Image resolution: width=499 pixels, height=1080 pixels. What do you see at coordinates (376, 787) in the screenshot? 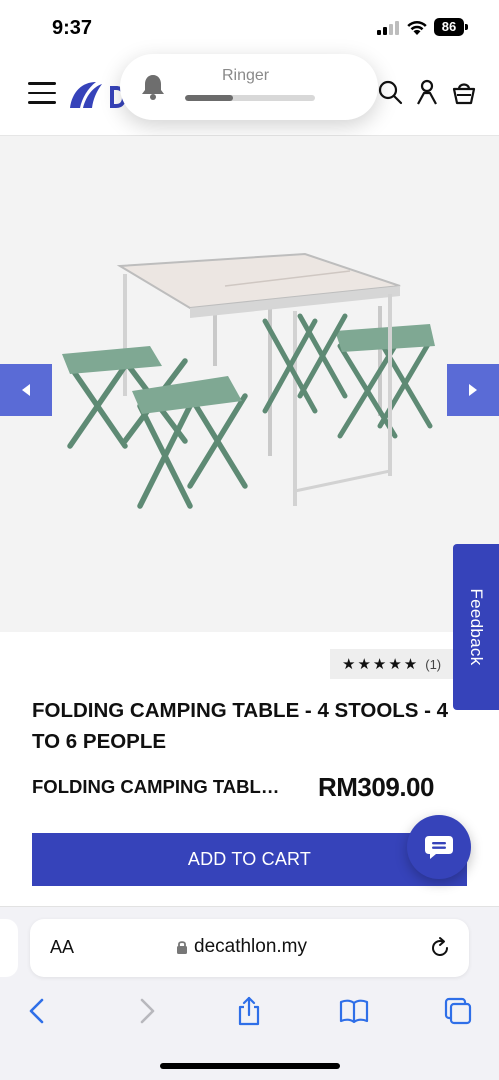
I see `product-price: RM309.00` at bounding box center [376, 787].